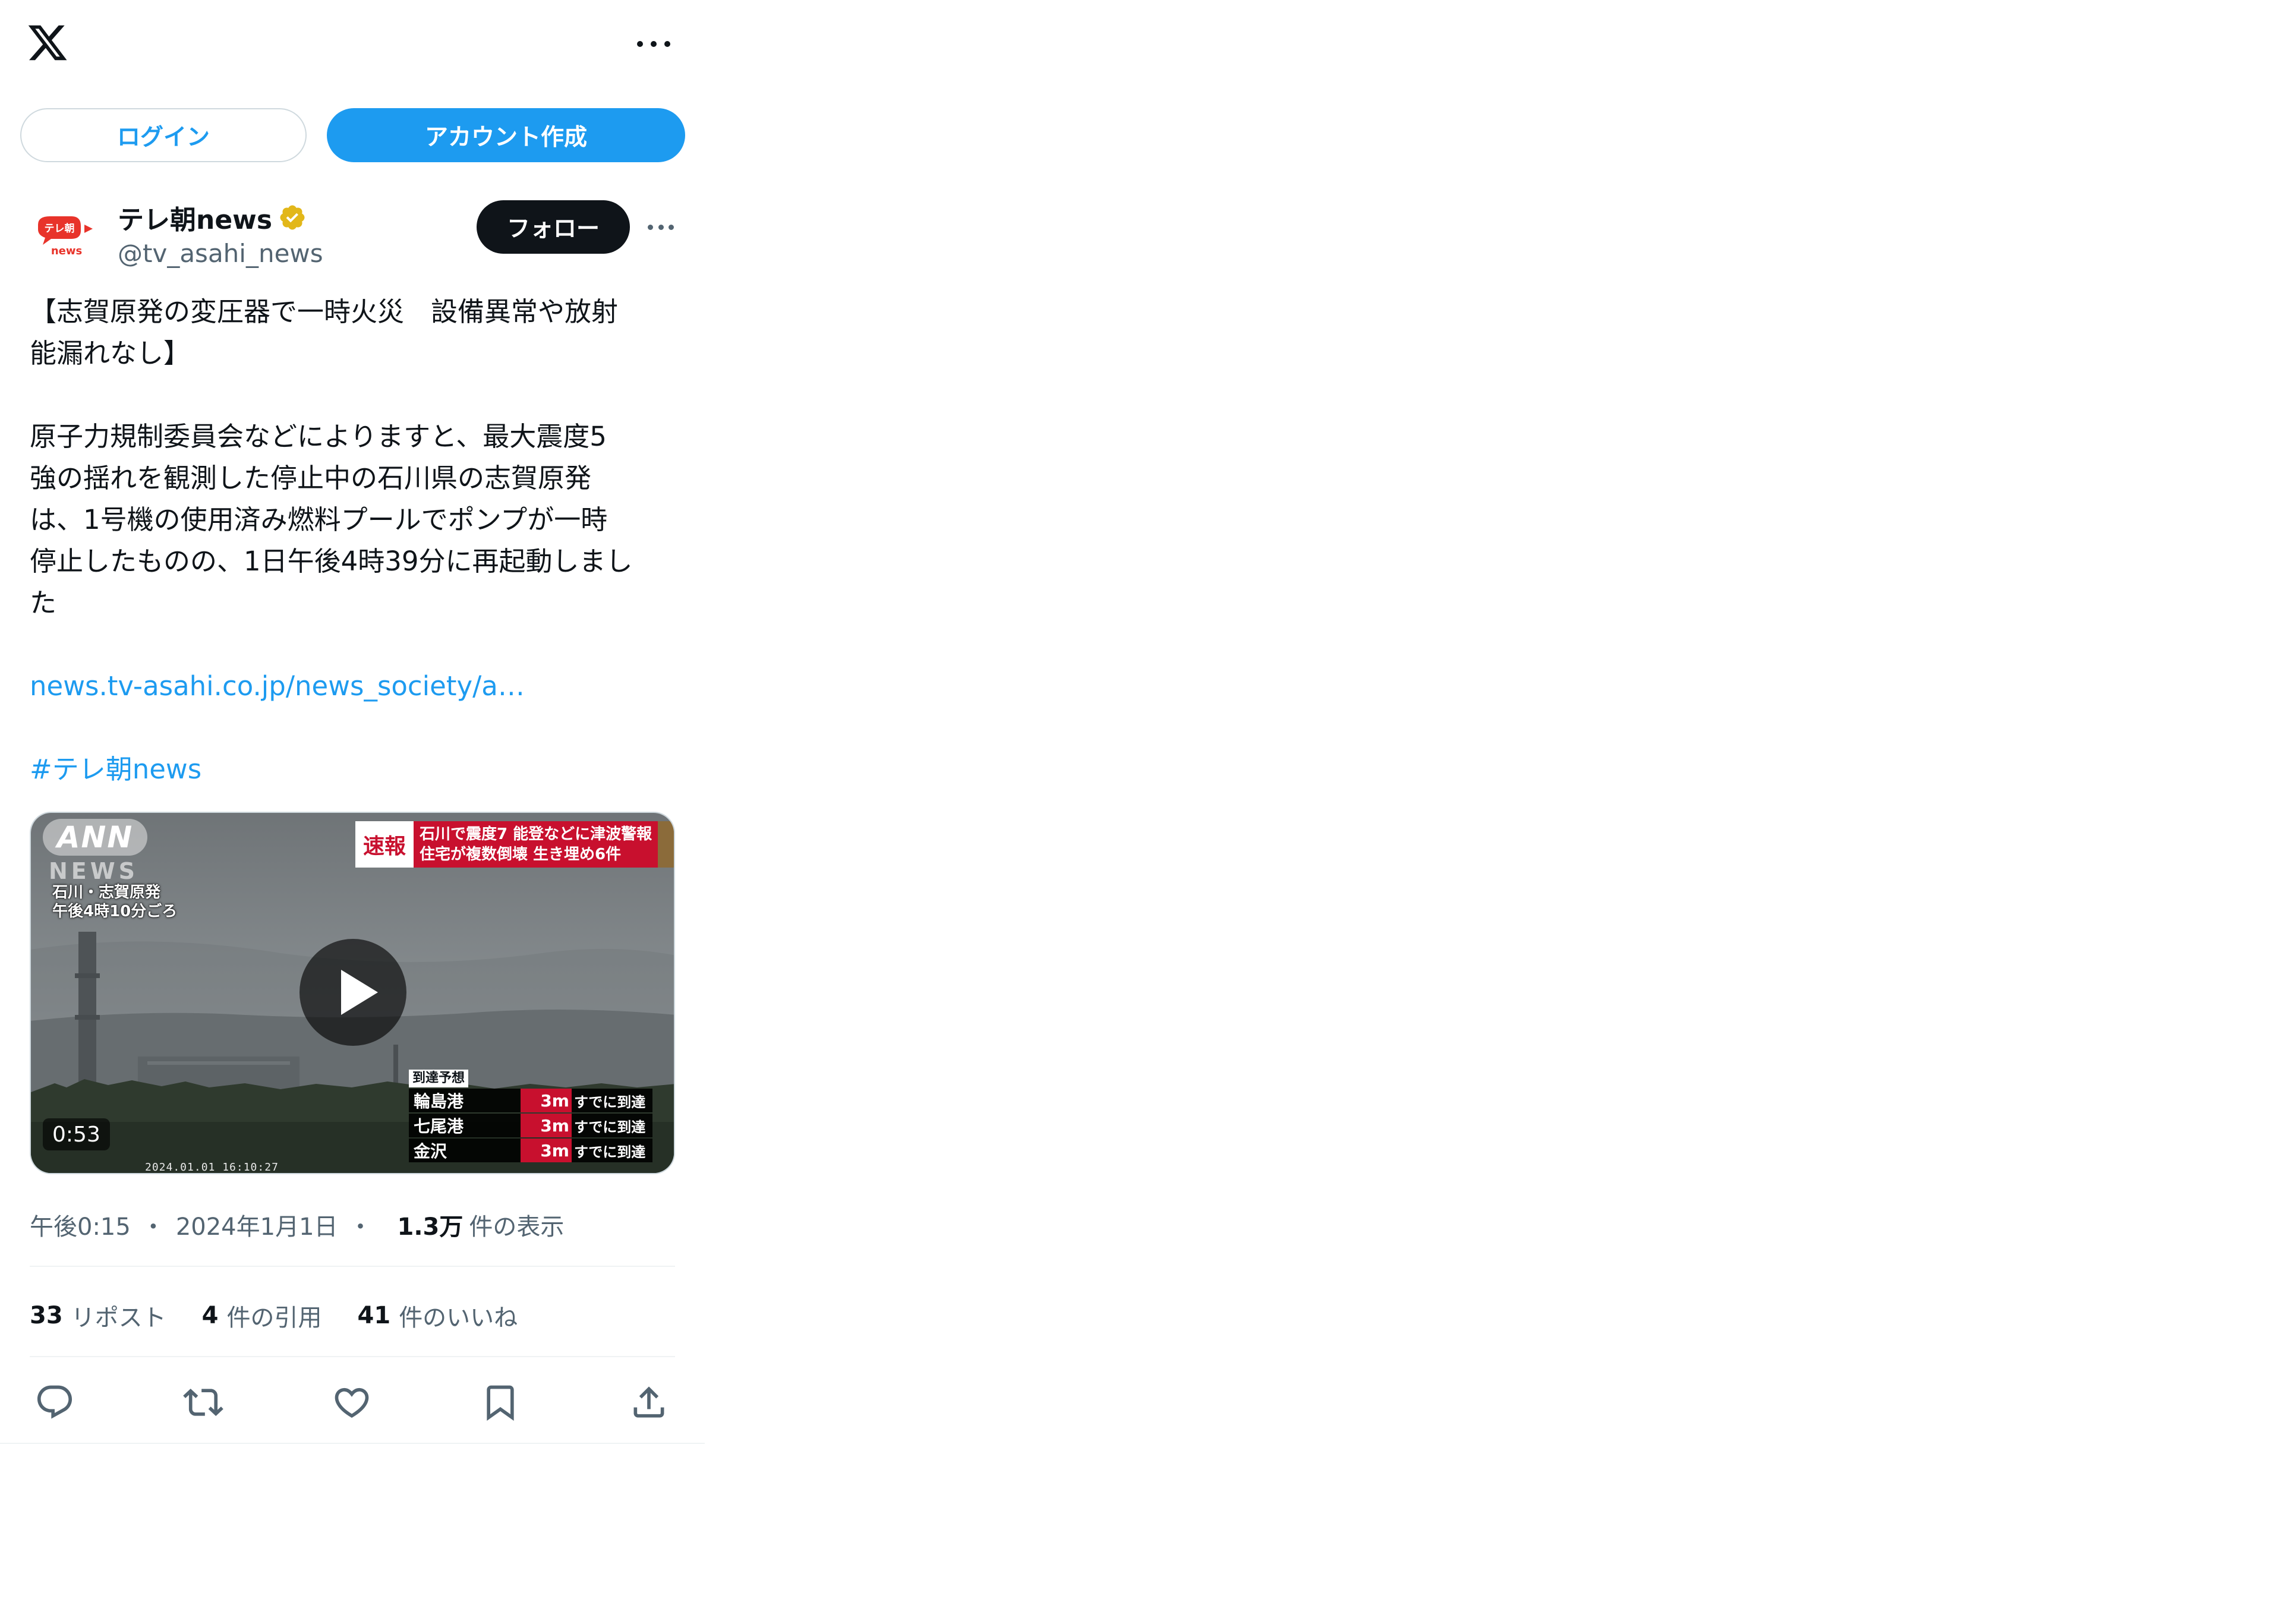  I want to click on tweet-body-line: 停止したものの、1日午後4時39分に再起動しまし, so click(331, 561).